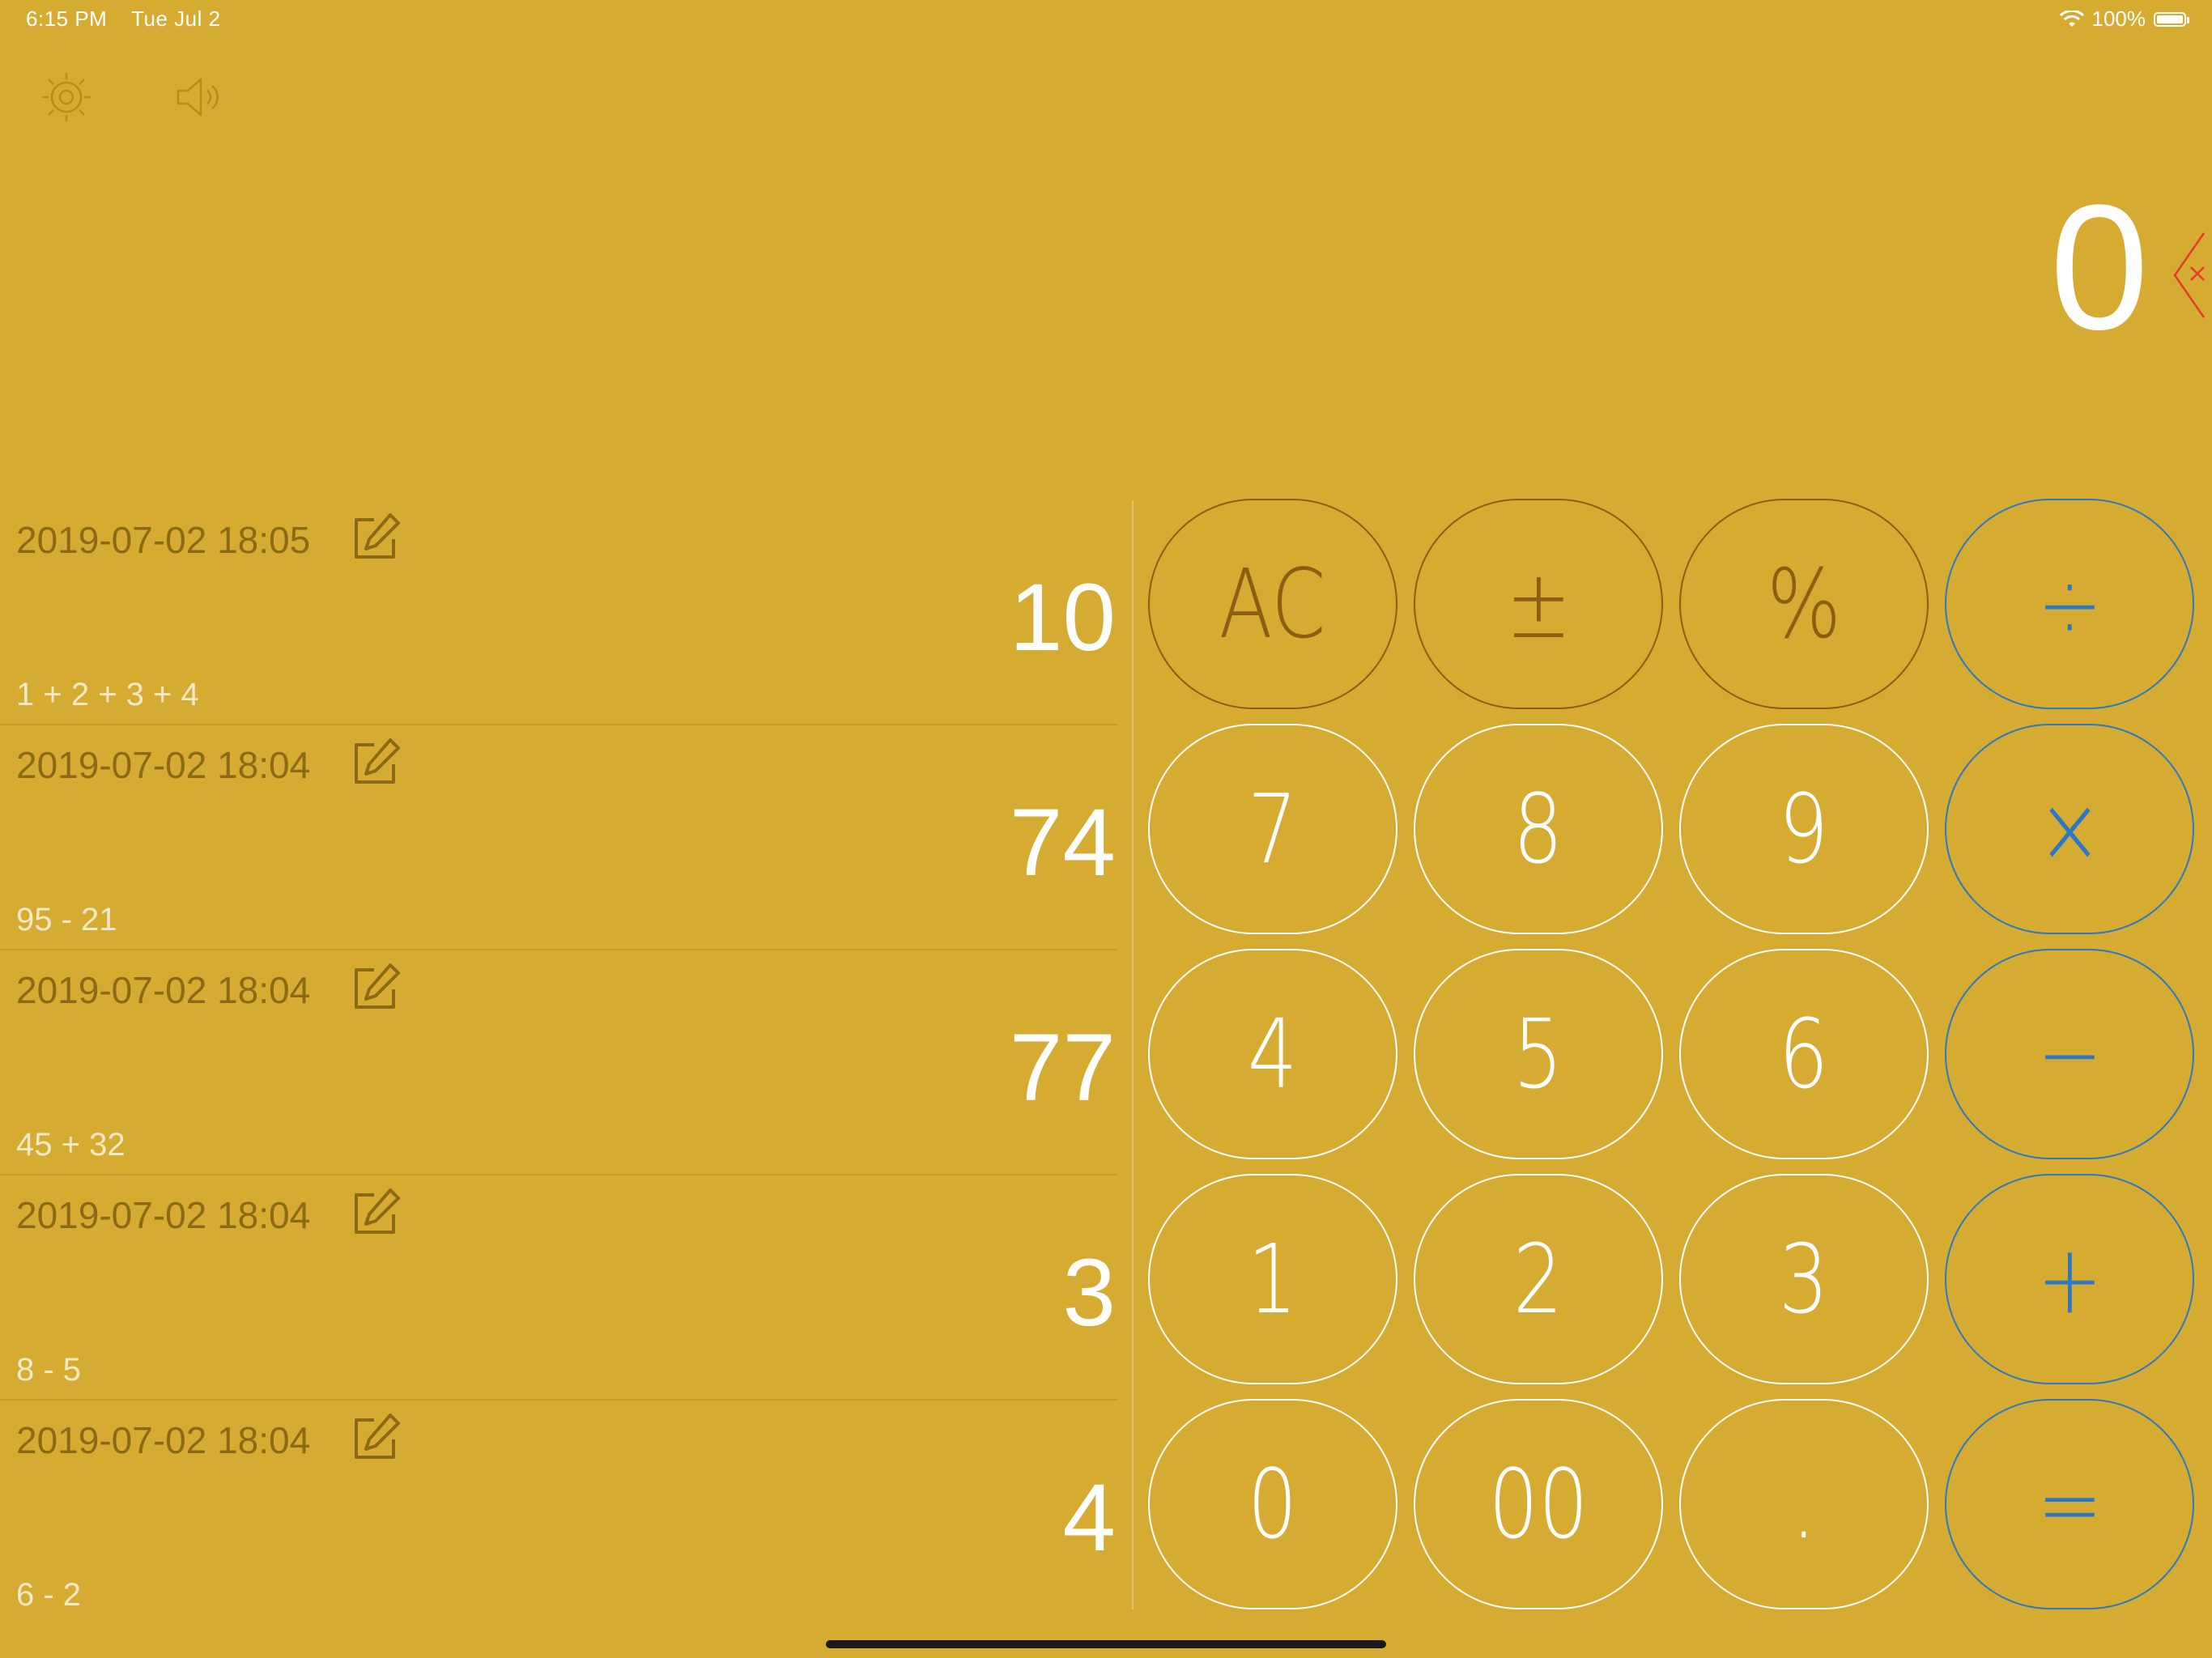  I want to click on digit-3-button: 3, so click(1804, 1279).